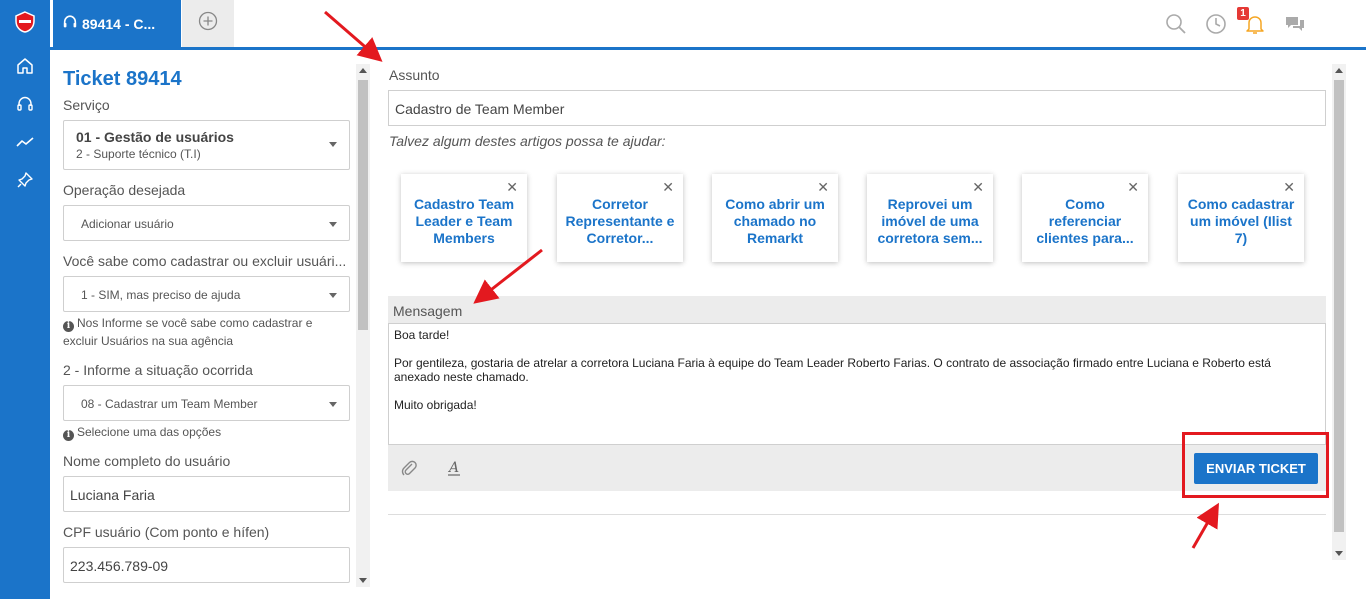 Image resolution: width=1366 pixels, height=599 pixels. I want to click on plus-circle-icon, so click(208, 23).